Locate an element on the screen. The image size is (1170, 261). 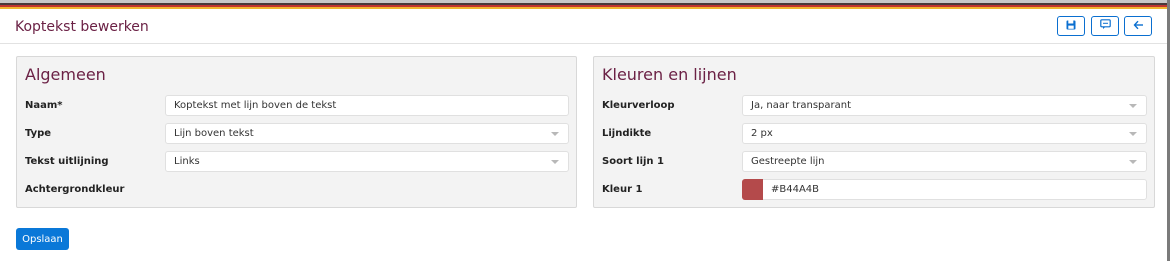
comment-icon is located at coordinates (1105, 26).